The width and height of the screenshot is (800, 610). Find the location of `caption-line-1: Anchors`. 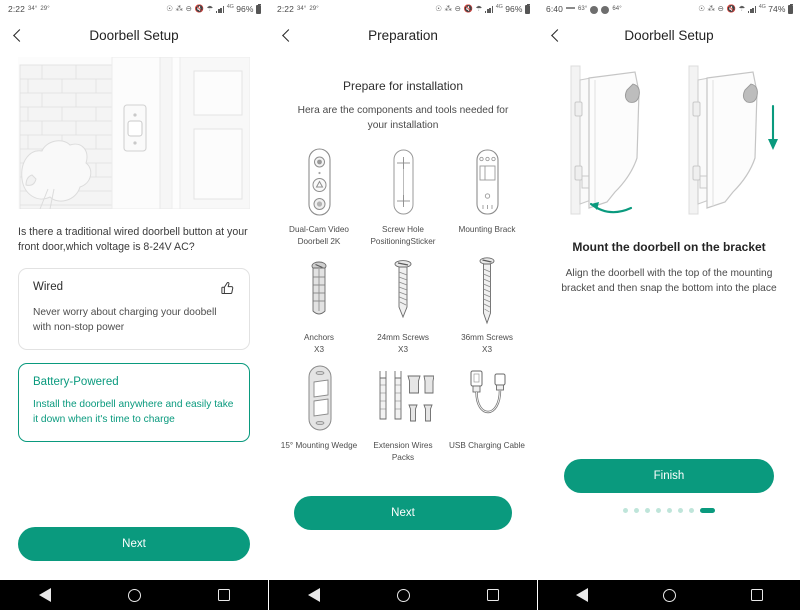

caption-line-1: Anchors is located at coordinates (319, 337).